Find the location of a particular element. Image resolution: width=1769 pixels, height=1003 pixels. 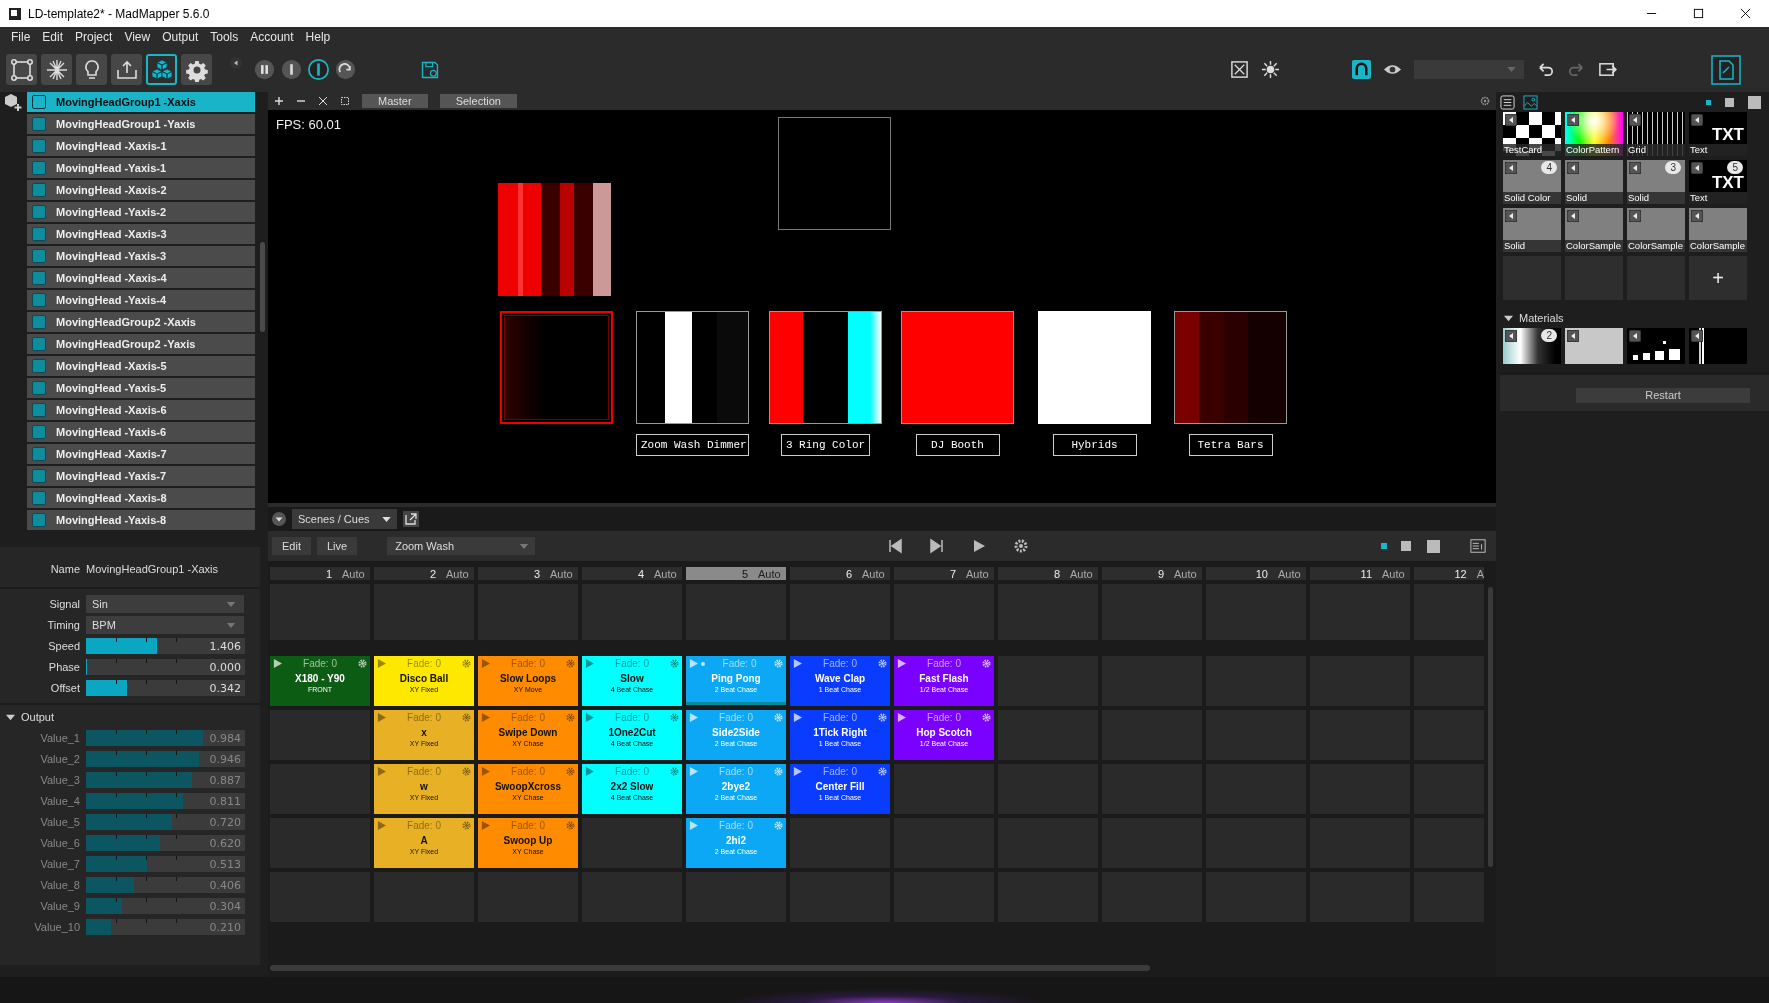

media-thumbnail: TXT 5 Text is located at coordinates (1718, 182).